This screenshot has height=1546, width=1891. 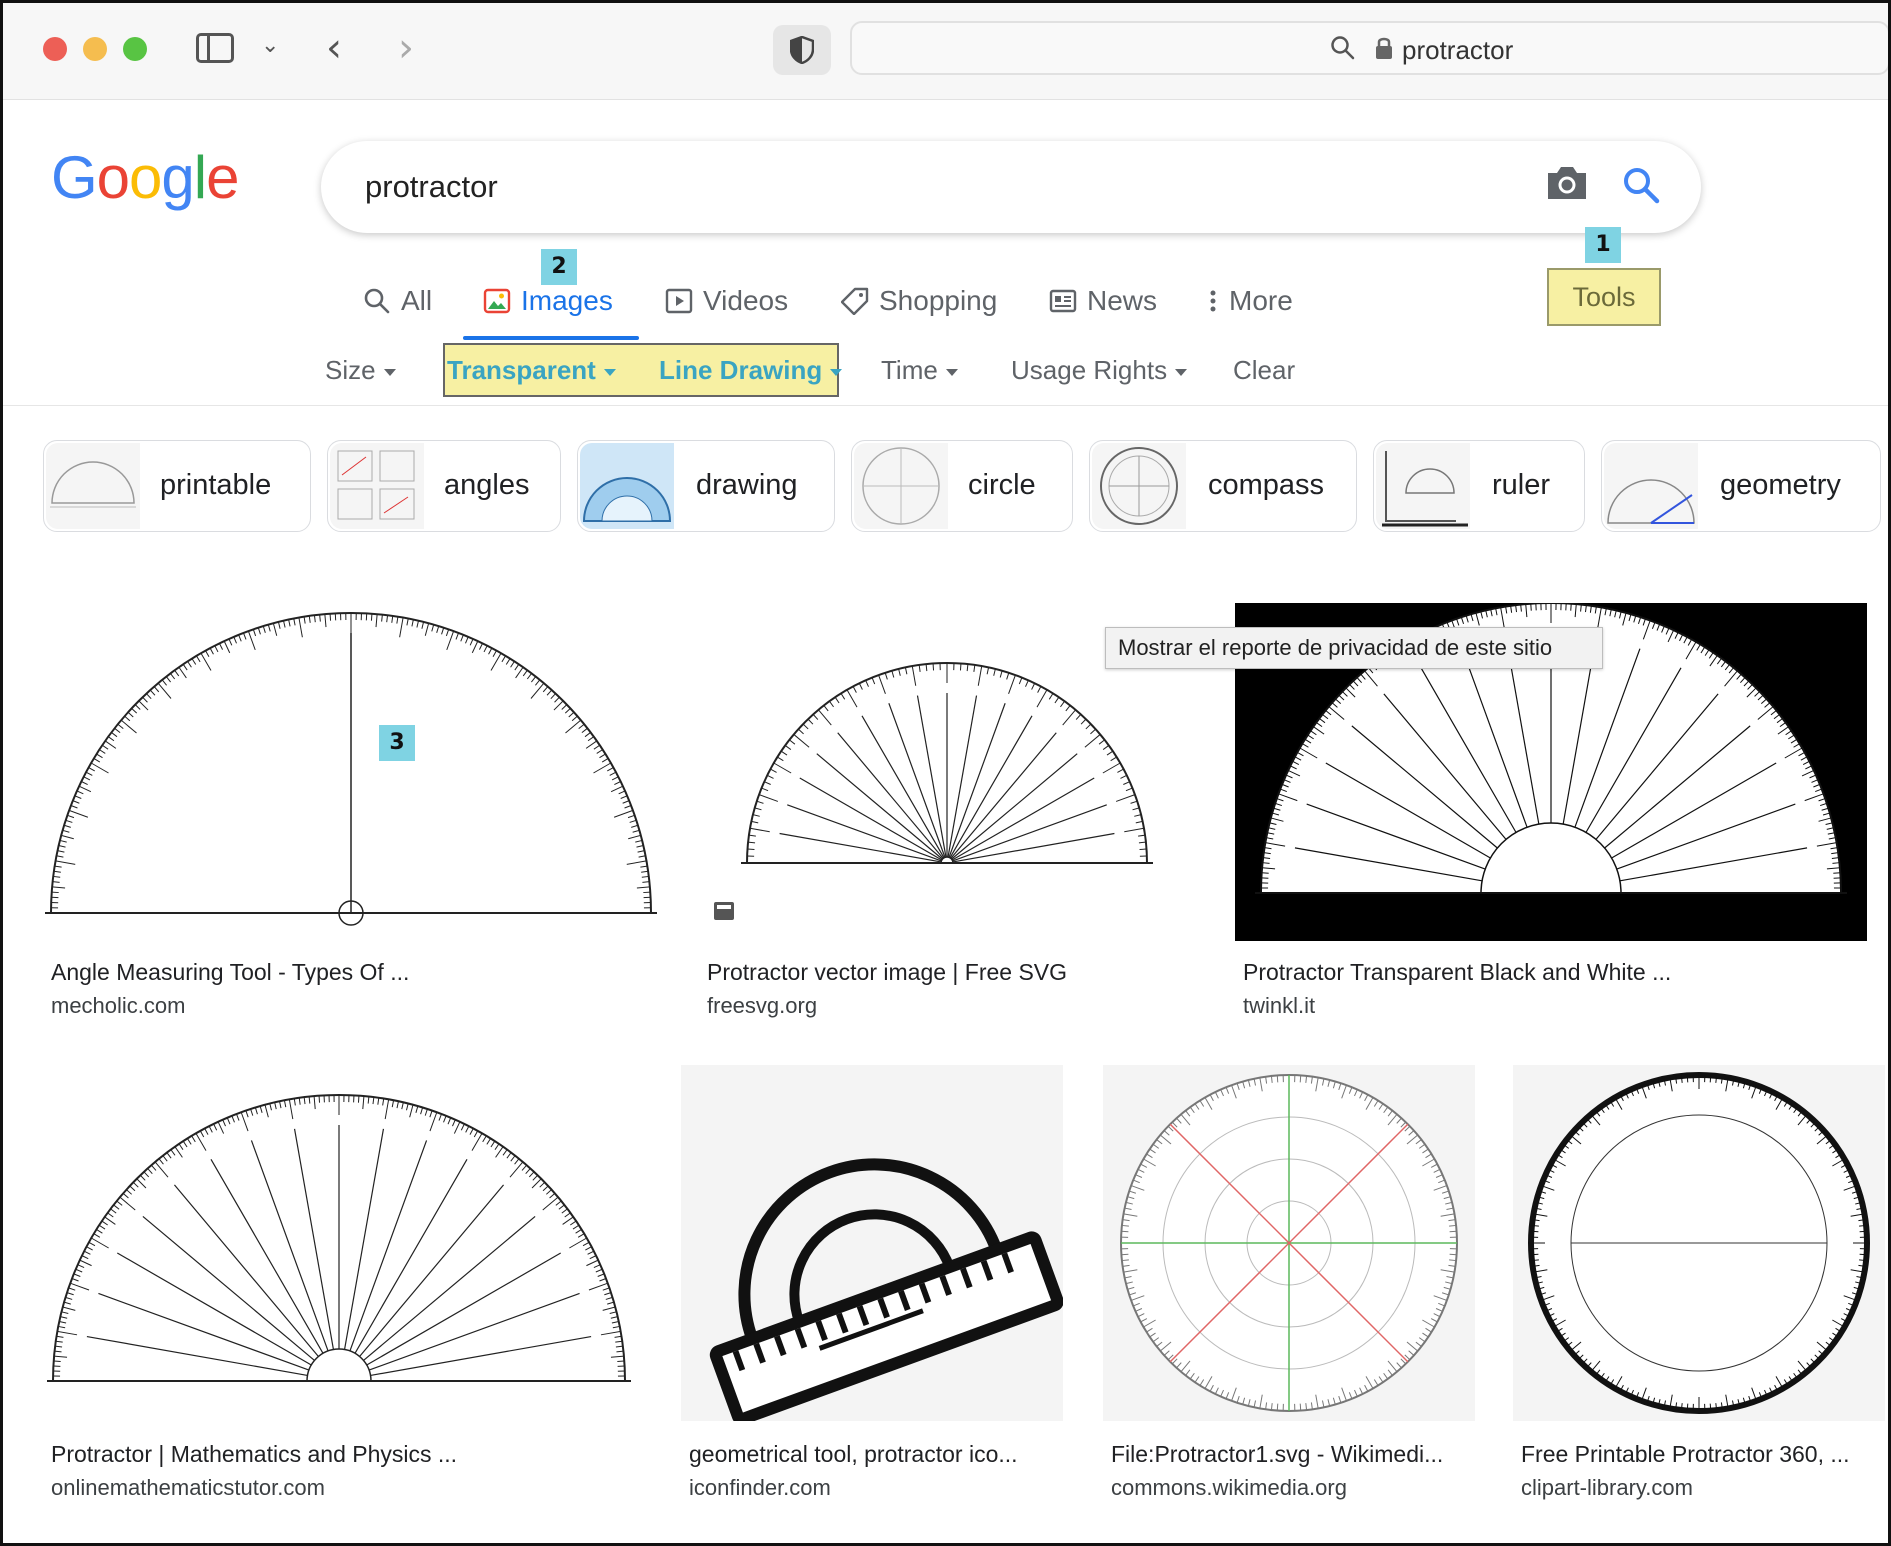 I want to click on result-source: twinkl.it, so click(x=1279, y=1005).